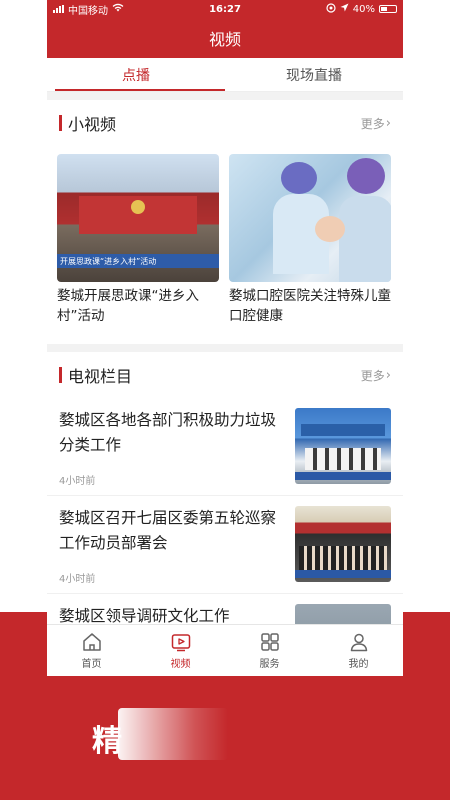  Describe the element at coordinates (168, 432) in the screenshot. I see `news-title: 婺城区各地各部门积极助力垃圾分类工作` at that location.